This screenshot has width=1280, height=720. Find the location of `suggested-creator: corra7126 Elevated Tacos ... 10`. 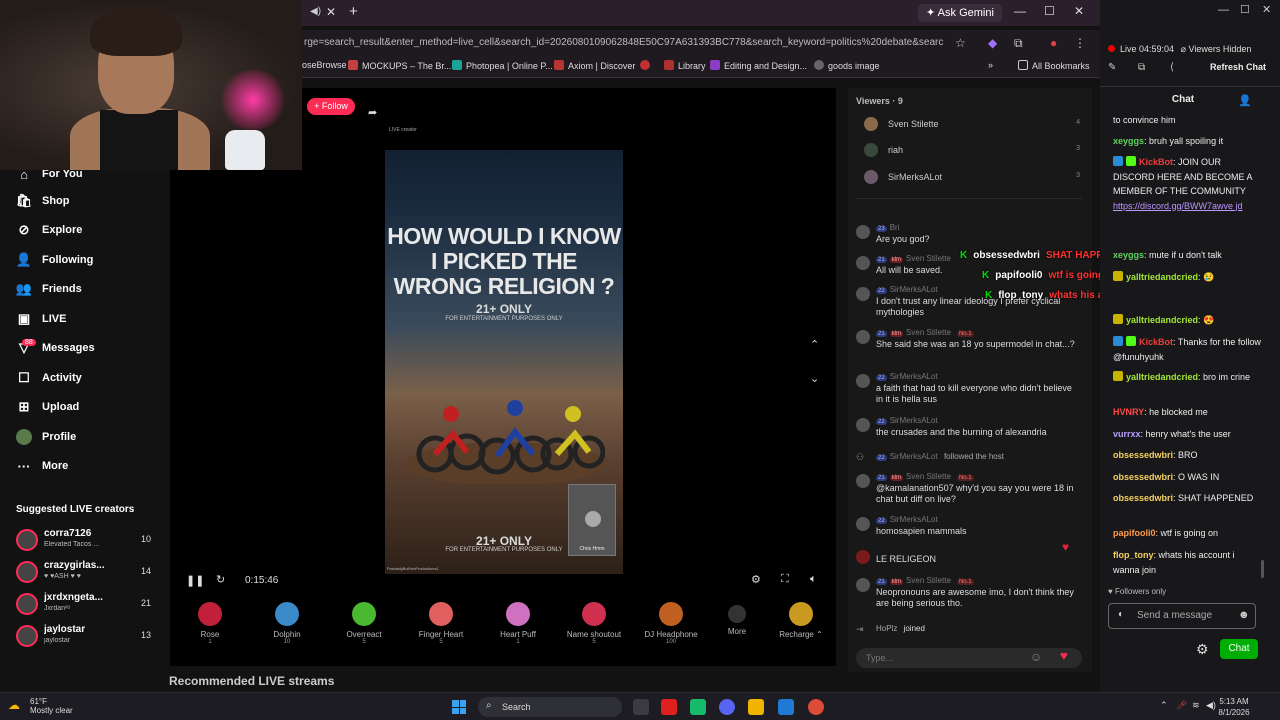

suggested-creator: corra7126 Elevated Tacos ... 10 is located at coordinates (83, 541).